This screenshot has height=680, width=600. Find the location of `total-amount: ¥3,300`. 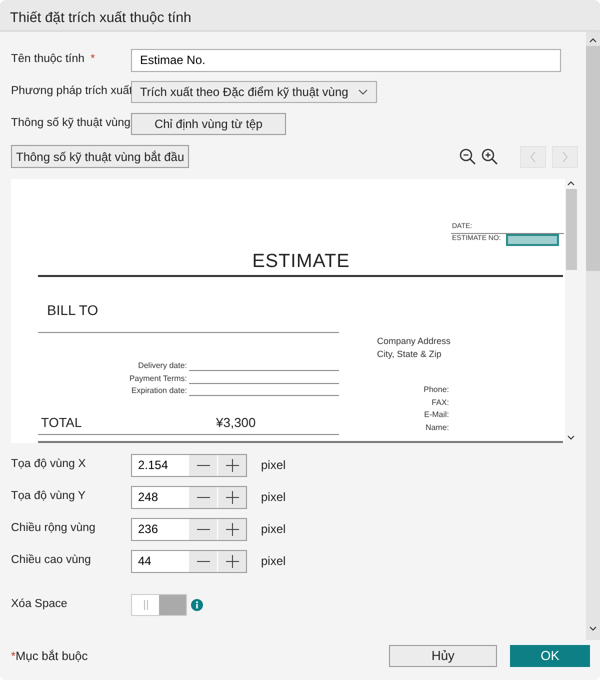

total-amount: ¥3,300 is located at coordinates (236, 423).